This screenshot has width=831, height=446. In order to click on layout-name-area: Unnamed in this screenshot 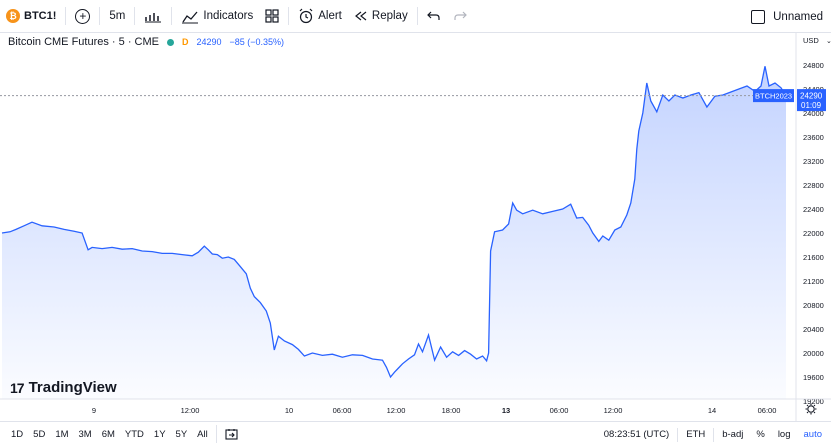, I will do `click(787, 16)`.